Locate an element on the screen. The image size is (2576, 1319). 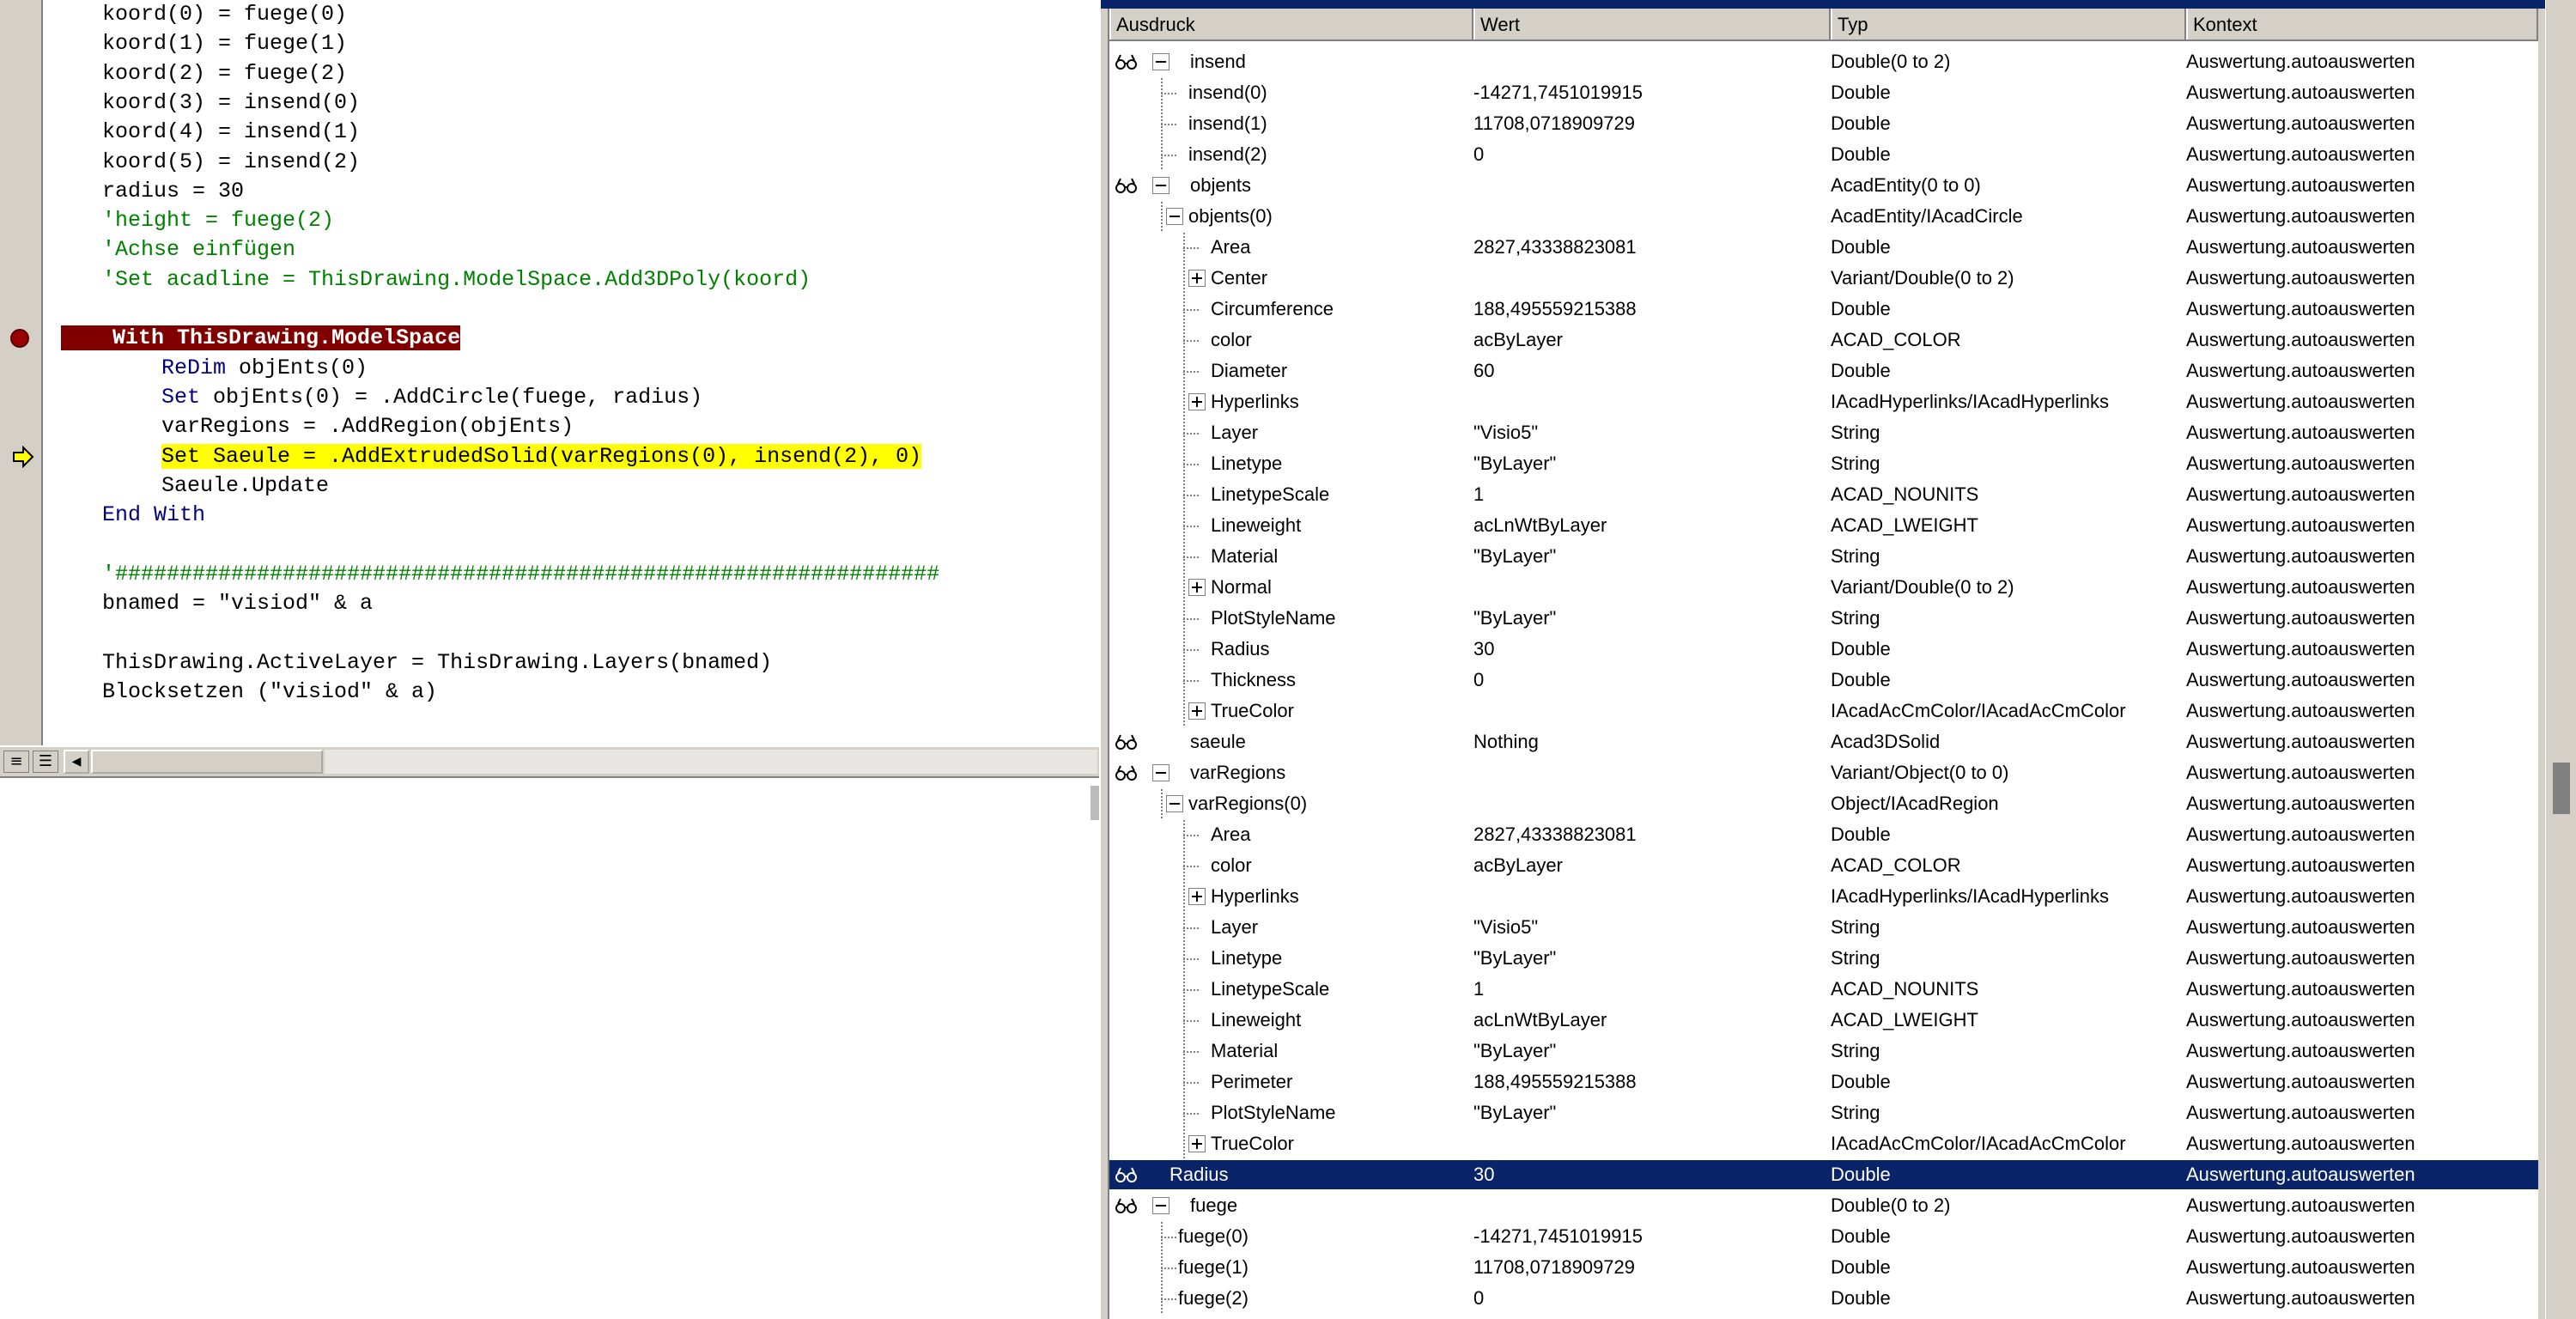
watch-value-cell: 60 is located at coordinates (1650, 371).